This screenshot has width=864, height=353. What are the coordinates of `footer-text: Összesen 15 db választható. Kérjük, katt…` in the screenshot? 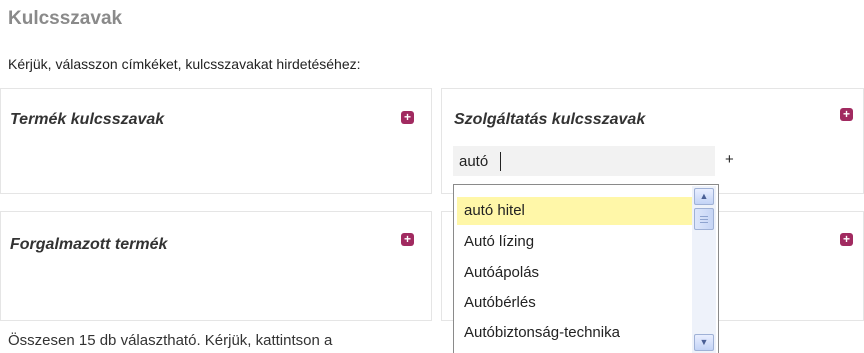 It's located at (170, 340).